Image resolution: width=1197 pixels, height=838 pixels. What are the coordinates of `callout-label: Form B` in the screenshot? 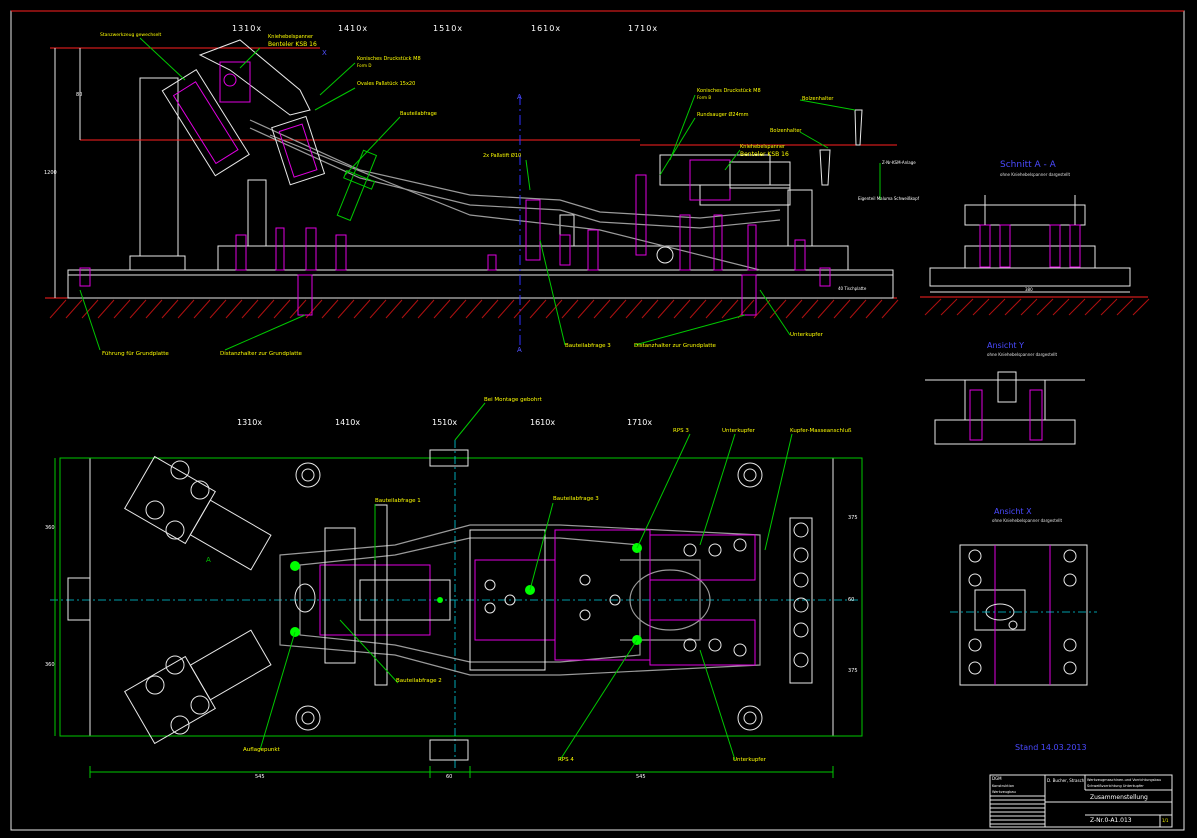 It's located at (704, 97).